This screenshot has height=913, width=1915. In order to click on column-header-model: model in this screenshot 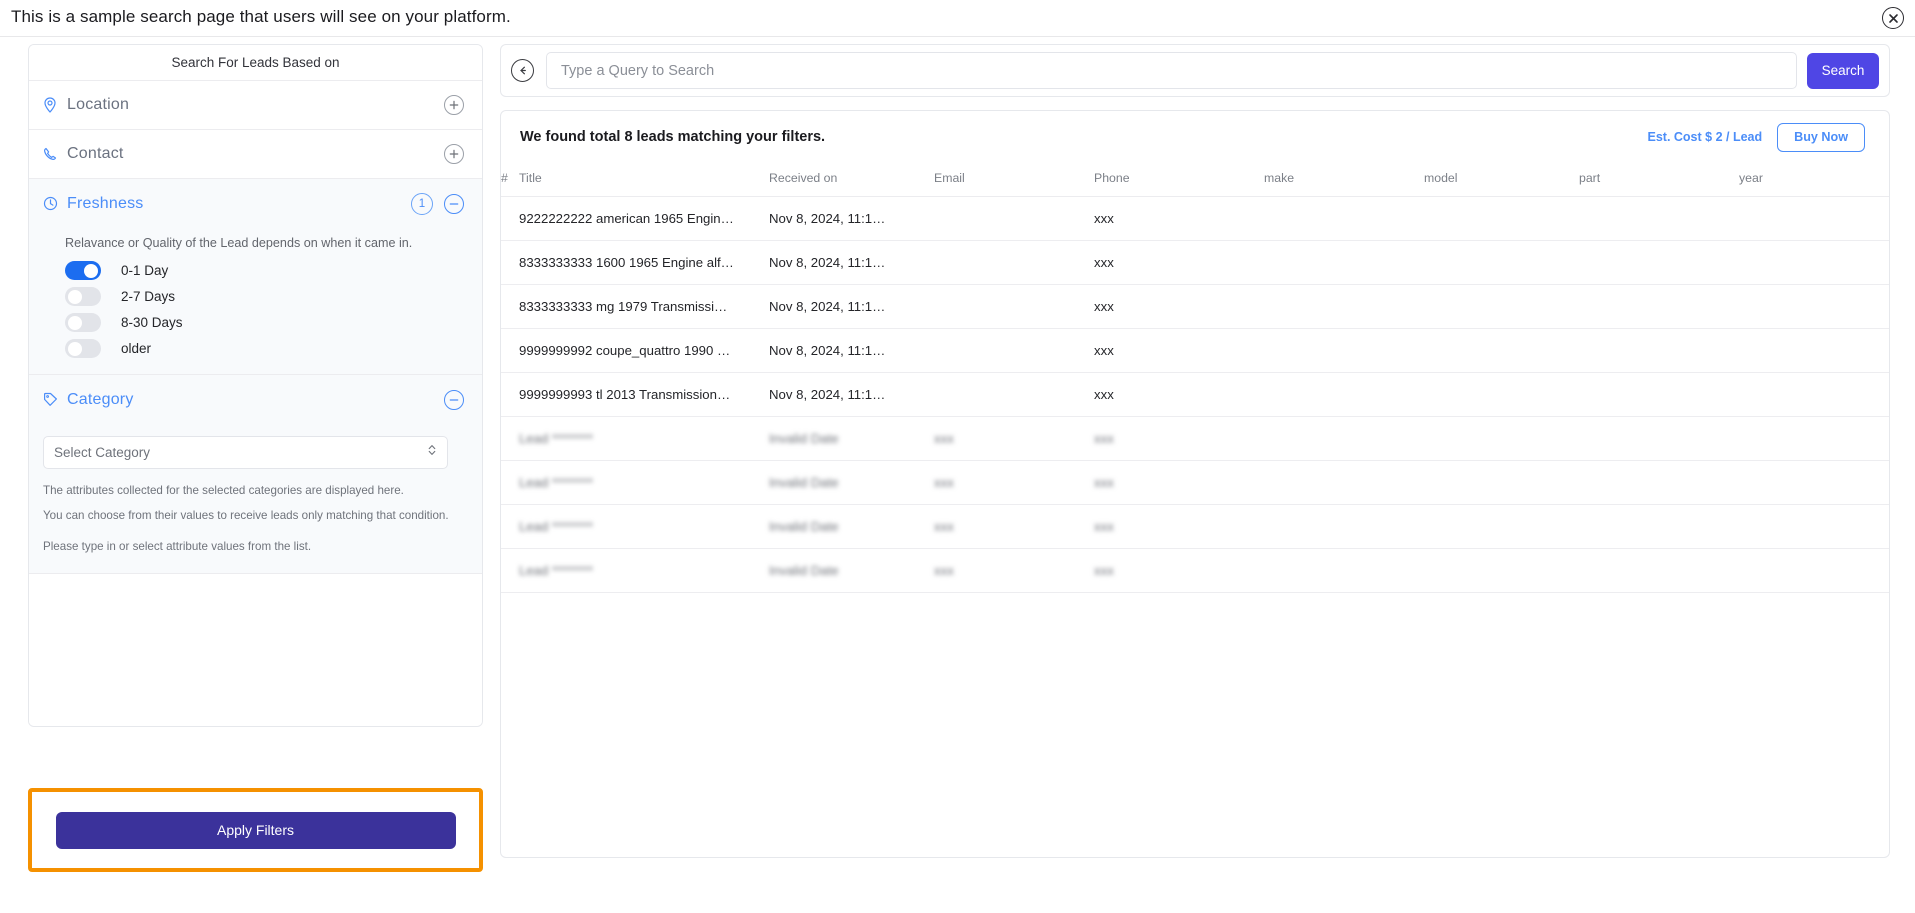, I will do `click(1501, 180)`.